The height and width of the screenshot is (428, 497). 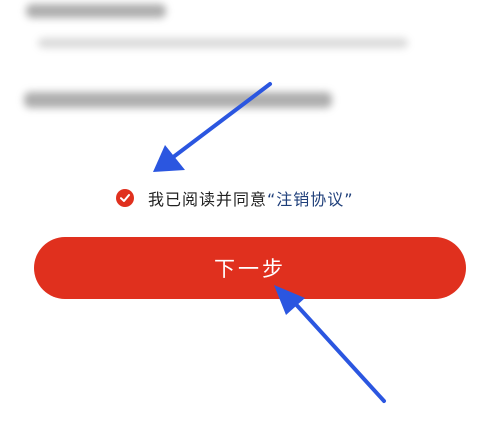 I want to click on check-circle-icon, so click(x=125, y=198).